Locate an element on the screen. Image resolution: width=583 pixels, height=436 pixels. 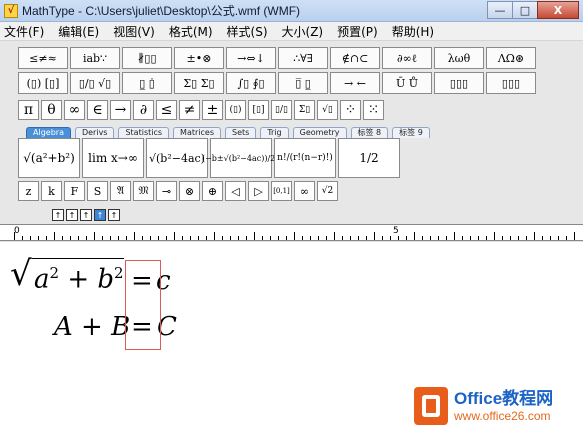
symbol-infinity: ∞ is located at coordinates (74, 110).